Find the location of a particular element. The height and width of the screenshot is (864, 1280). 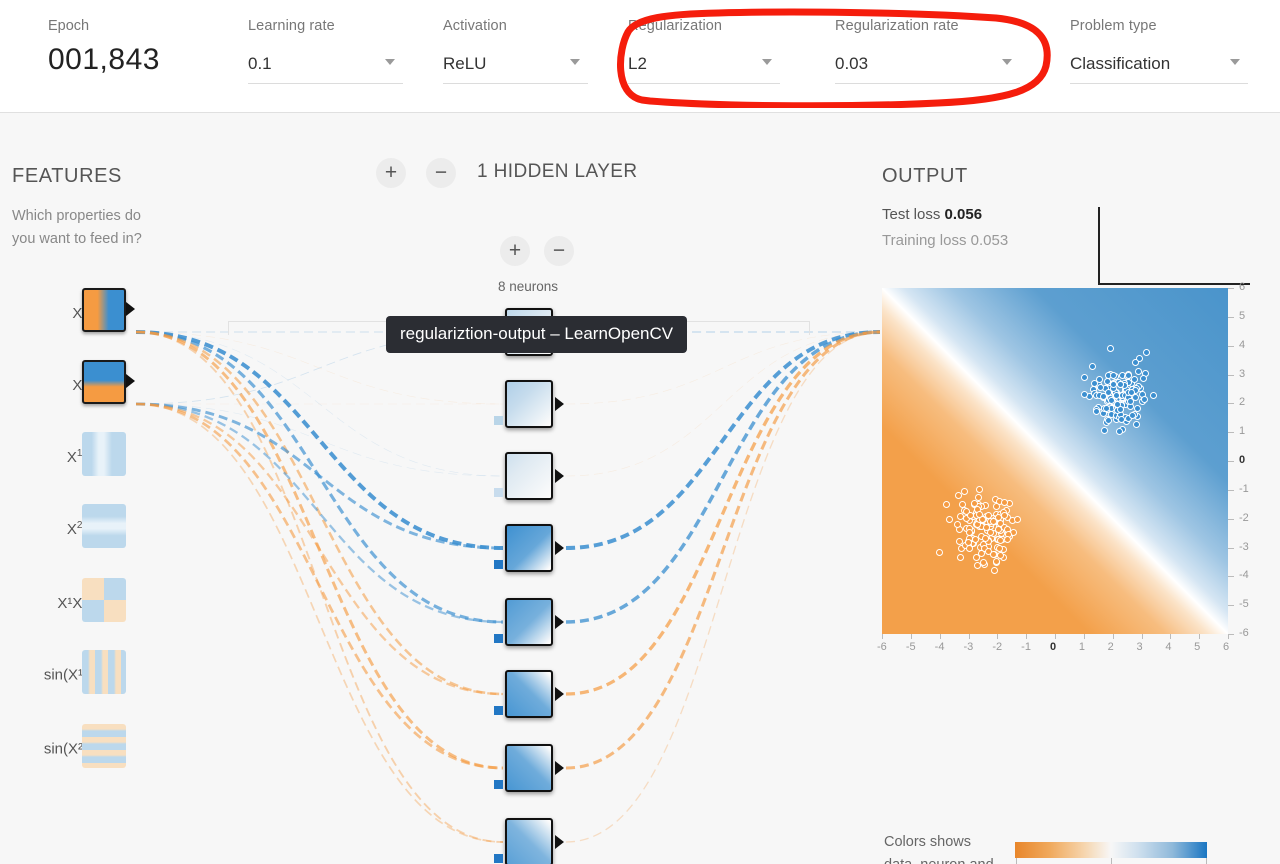

x-axis-label: 0 is located at coordinates (1053, 647).